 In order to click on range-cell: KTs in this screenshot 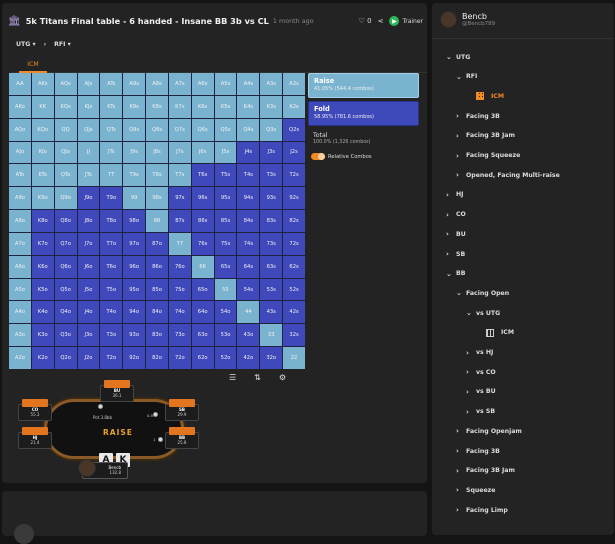, I will do `click(111, 106)`.